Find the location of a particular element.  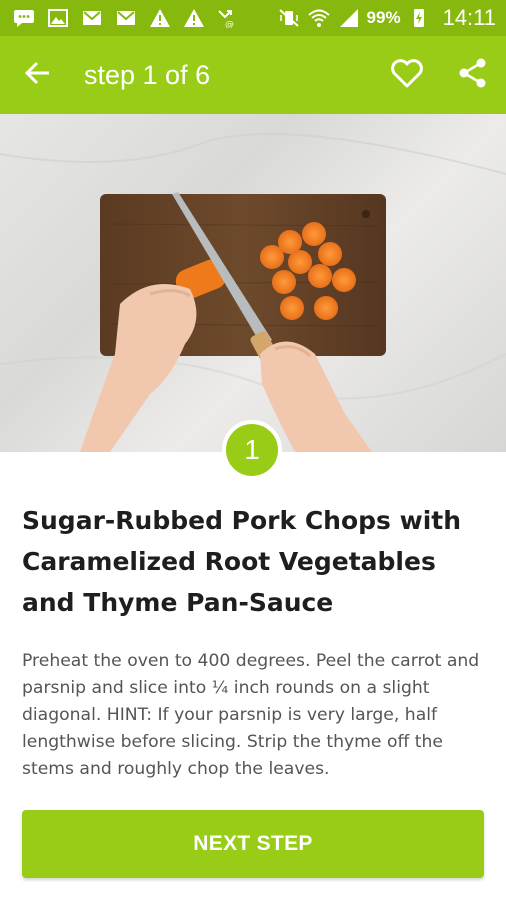

back-button is located at coordinates (38, 75).